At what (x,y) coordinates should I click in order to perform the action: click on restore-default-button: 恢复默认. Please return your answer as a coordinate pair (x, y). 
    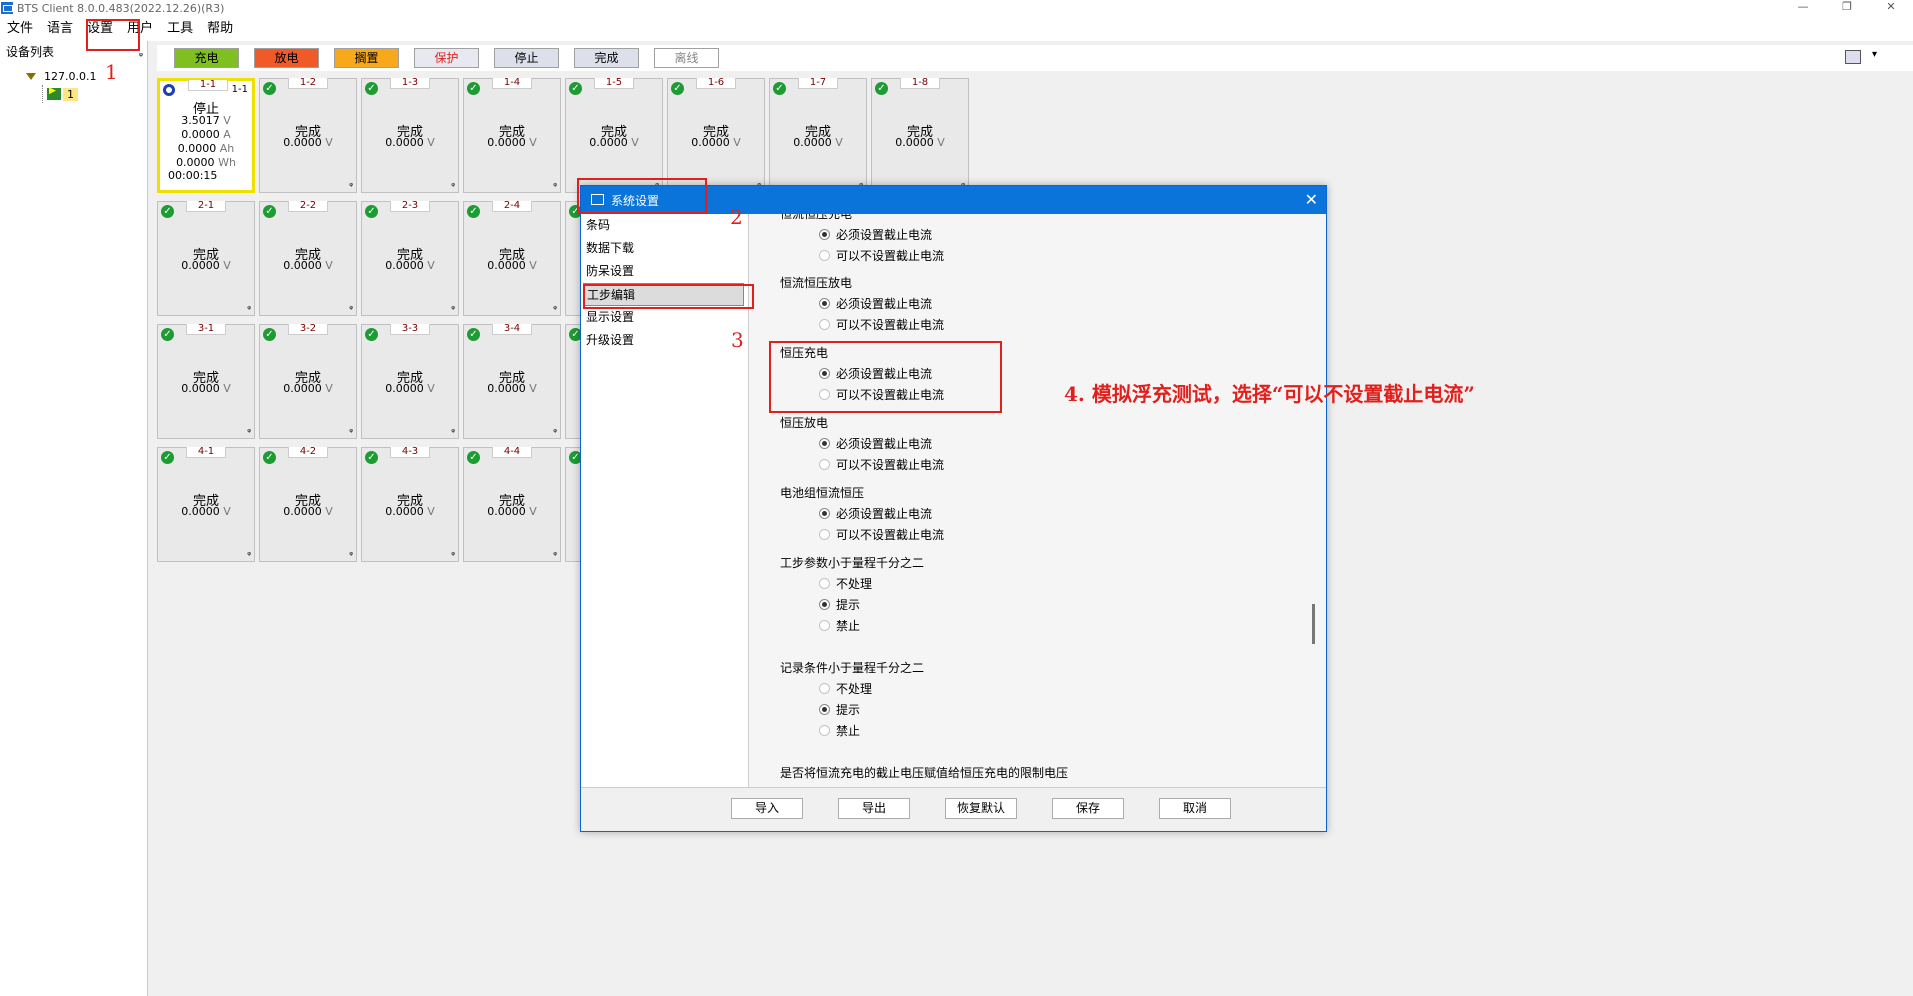
    Looking at the image, I should click on (981, 808).